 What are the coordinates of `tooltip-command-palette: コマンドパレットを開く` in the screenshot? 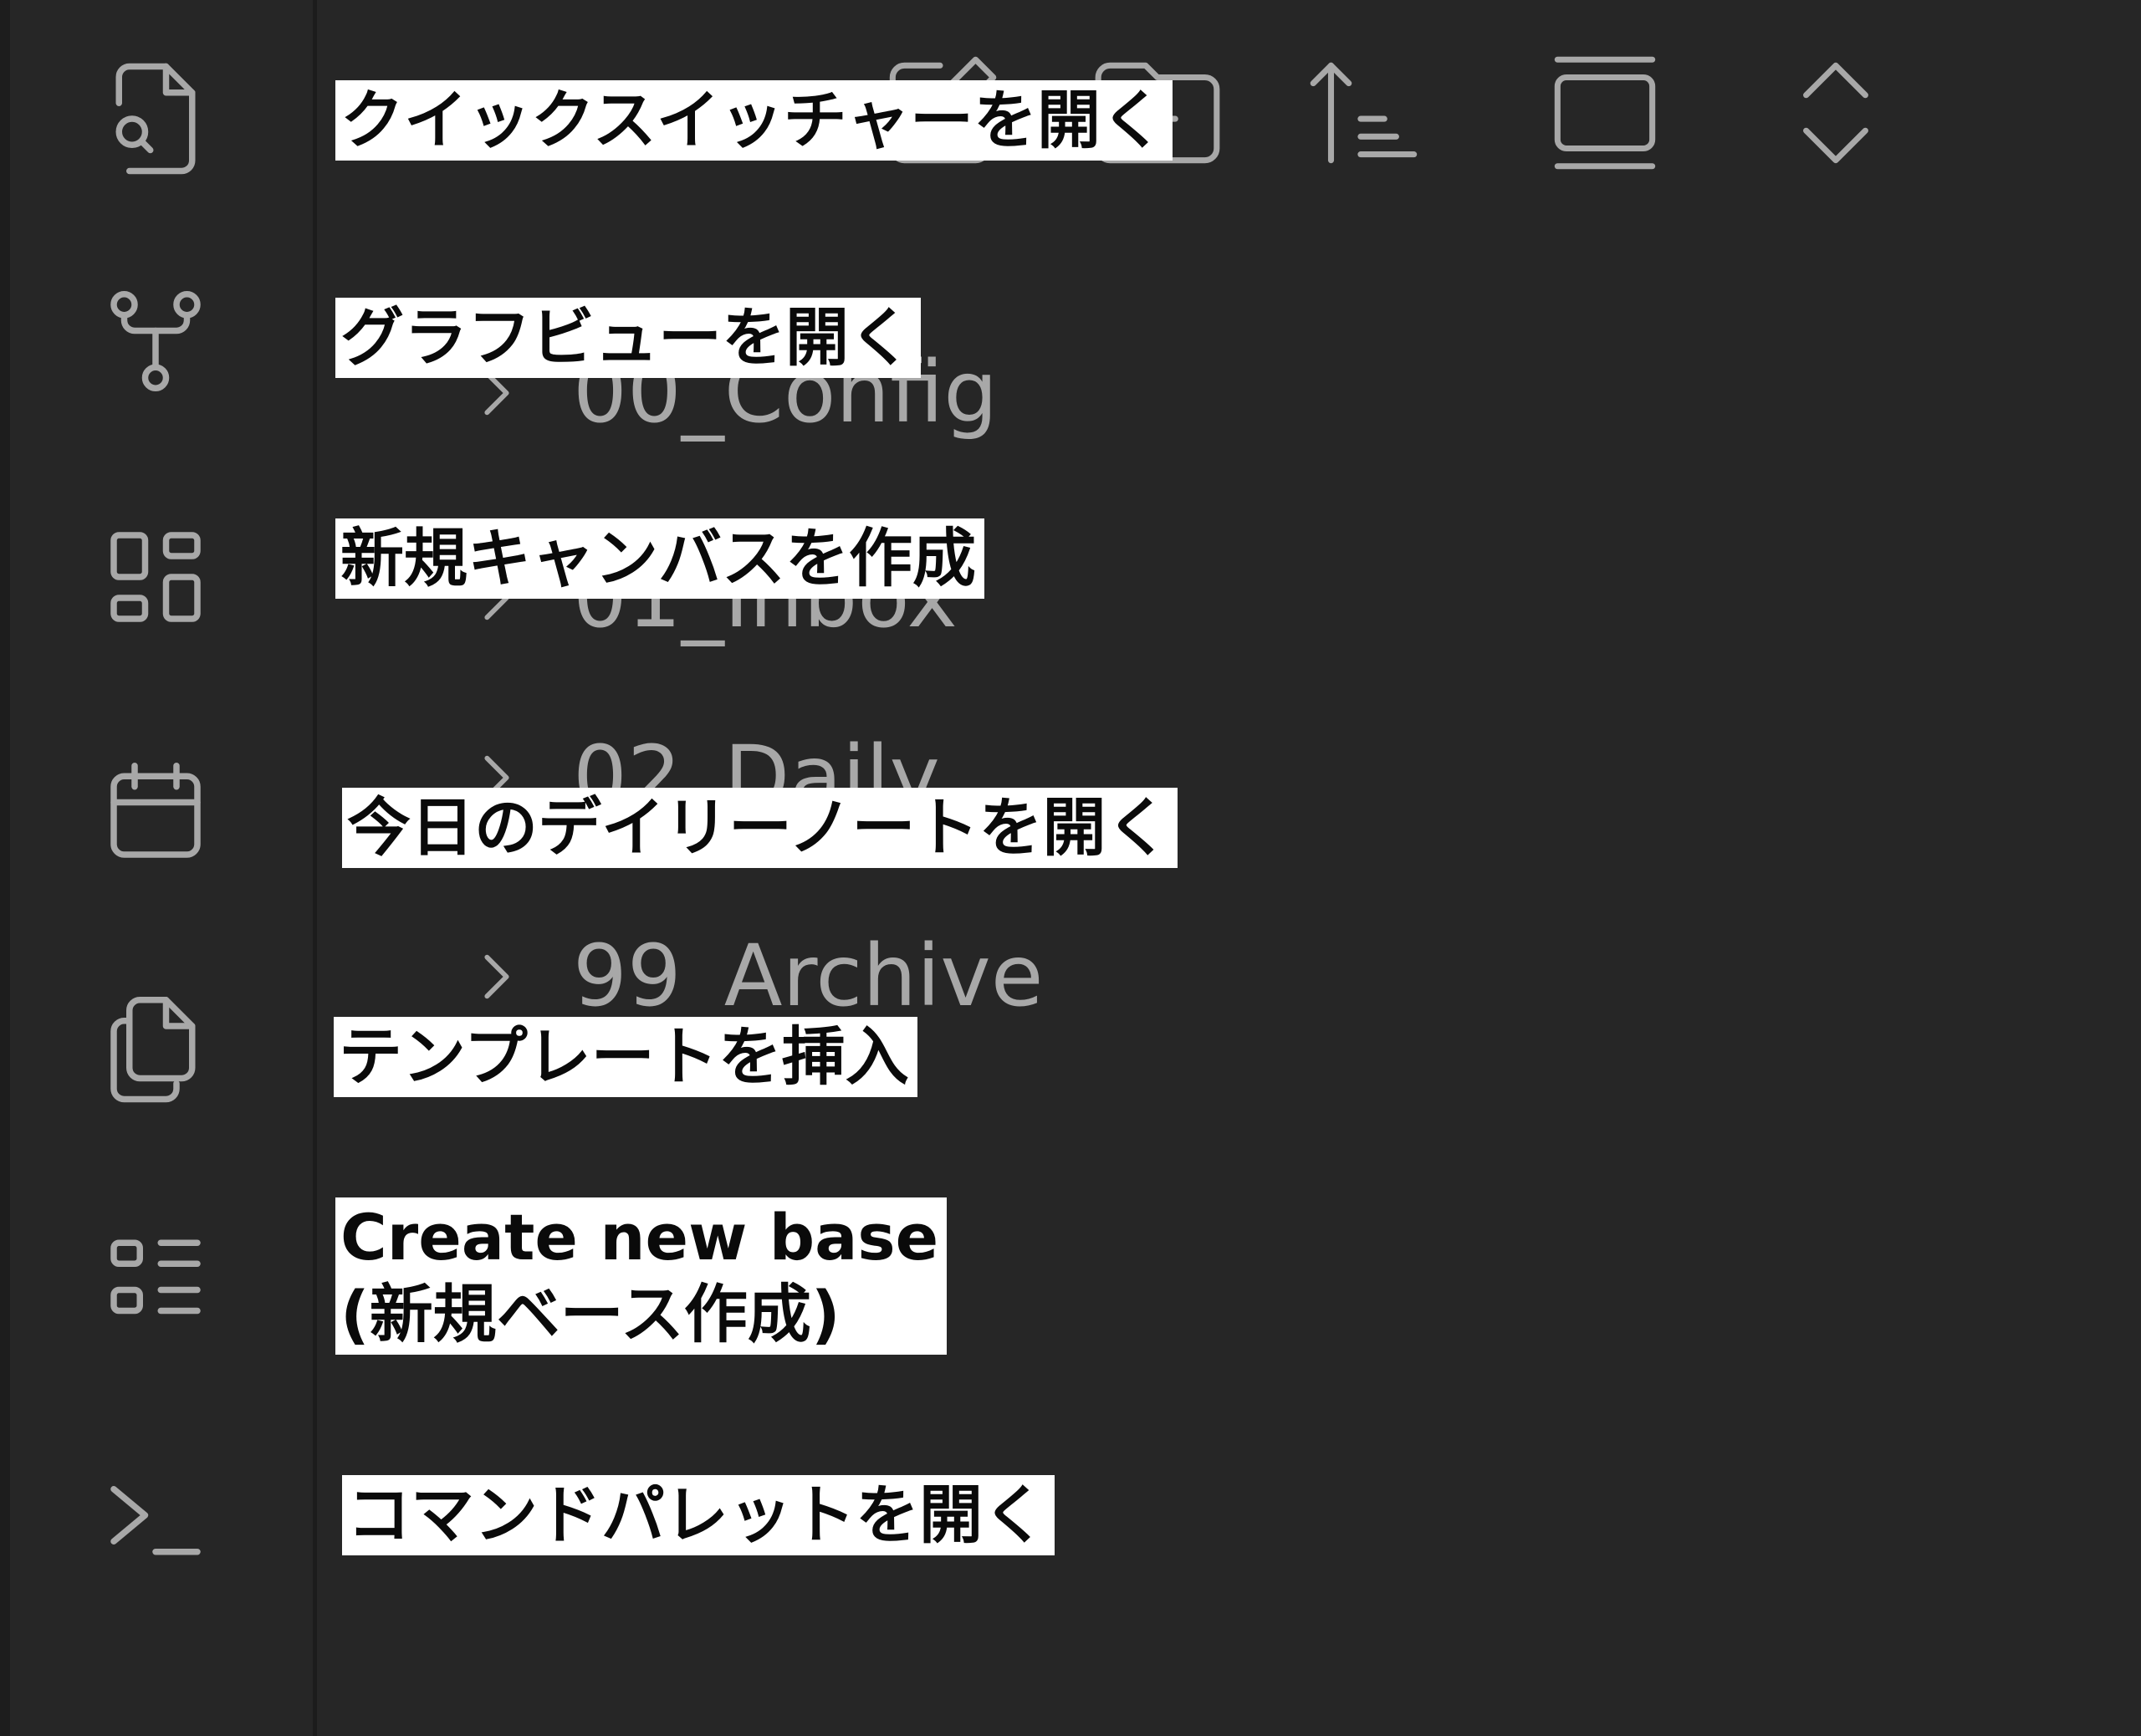 It's located at (698, 1515).